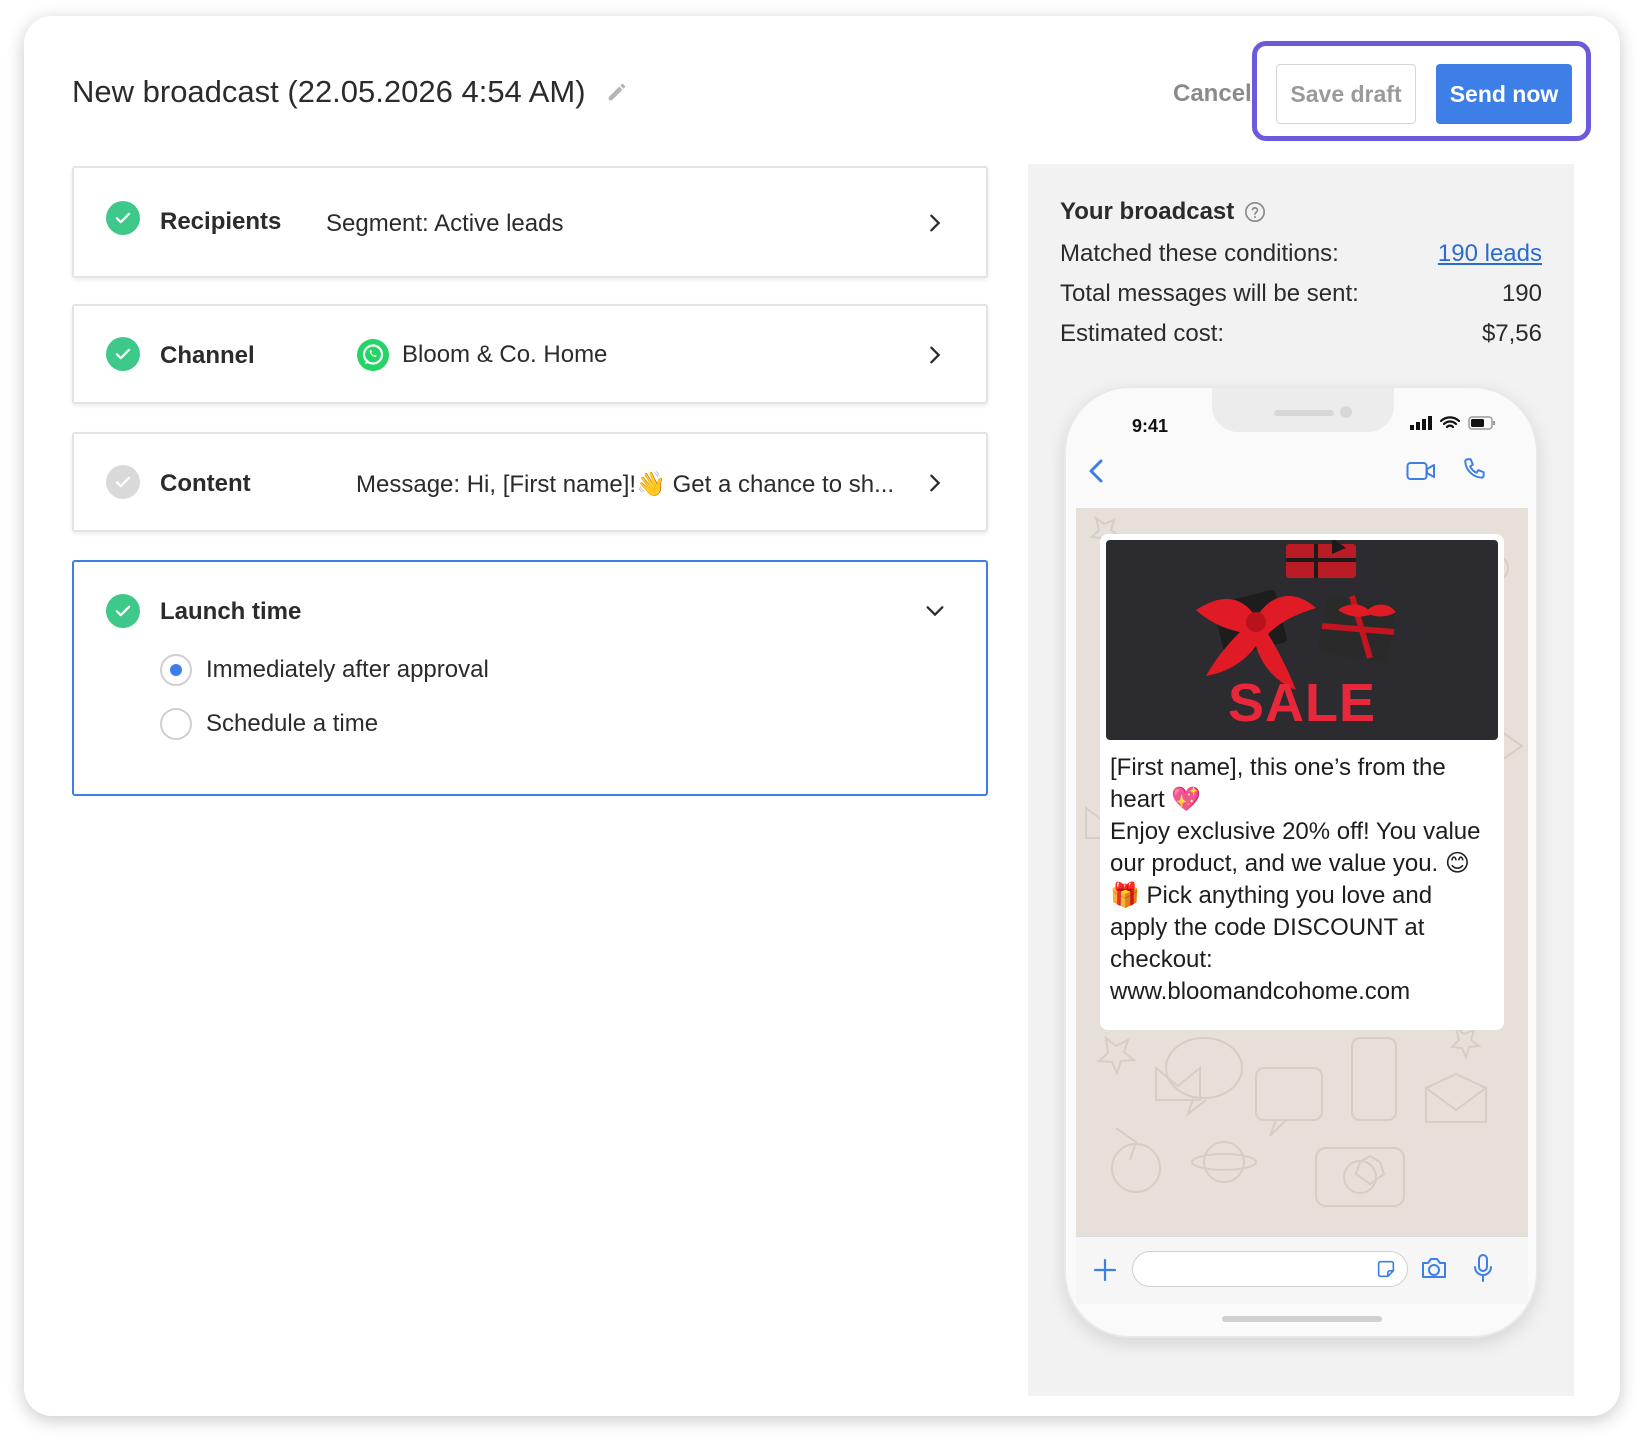  Describe the element at coordinates (1346, 94) in the screenshot. I see `save-draft-button: Save draft` at that location.